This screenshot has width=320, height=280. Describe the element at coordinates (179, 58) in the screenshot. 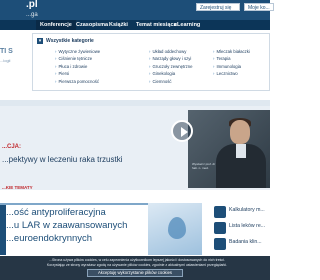

I see `category-link: Narządy głowy i szyi` at that location.